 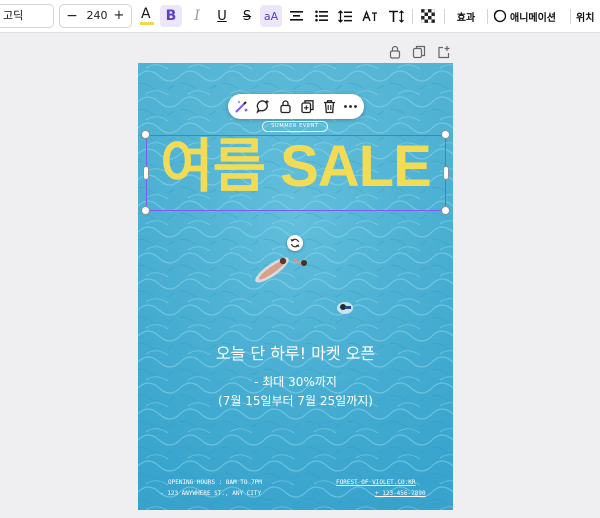 What do you see at coordinates (72, 16) in the screenshot?
I see `decrease-font-size-button: −` at bounding box center [72, 16].